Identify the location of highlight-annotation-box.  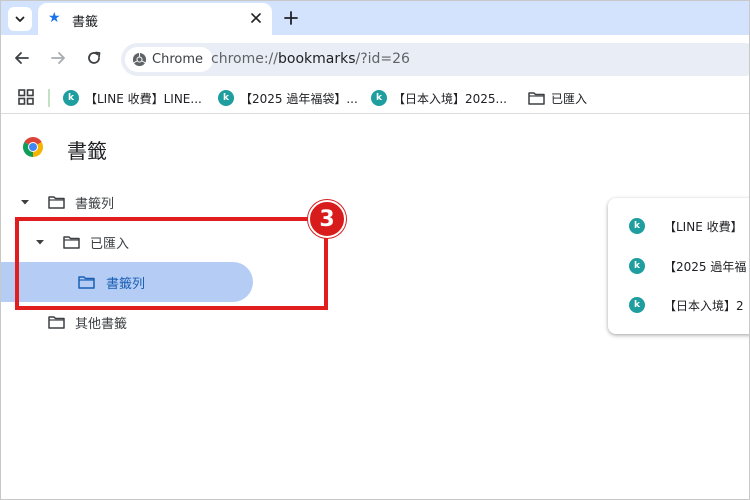
(171, 263).